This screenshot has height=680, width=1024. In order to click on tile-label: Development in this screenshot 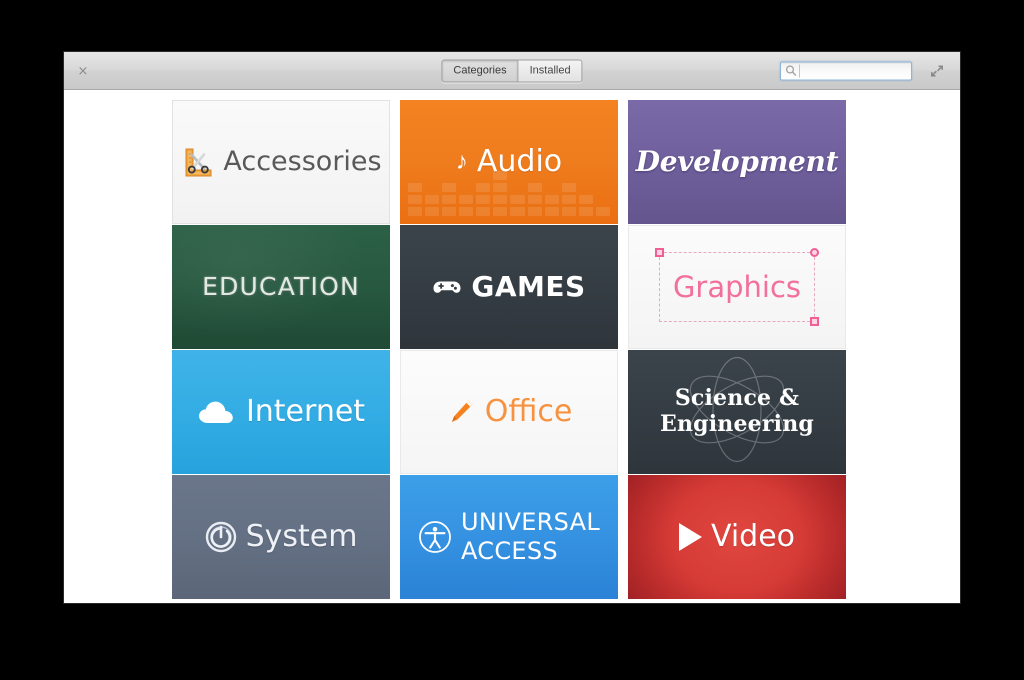, I will do `click(737, 162)`.